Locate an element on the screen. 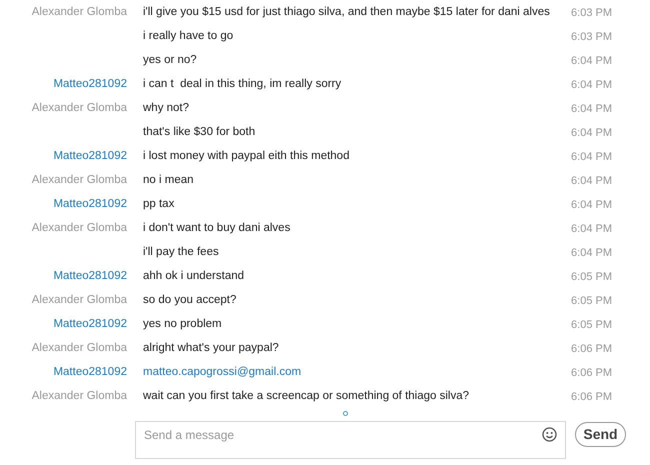  message-text: yes no problem is located at coordinates (182, 324).